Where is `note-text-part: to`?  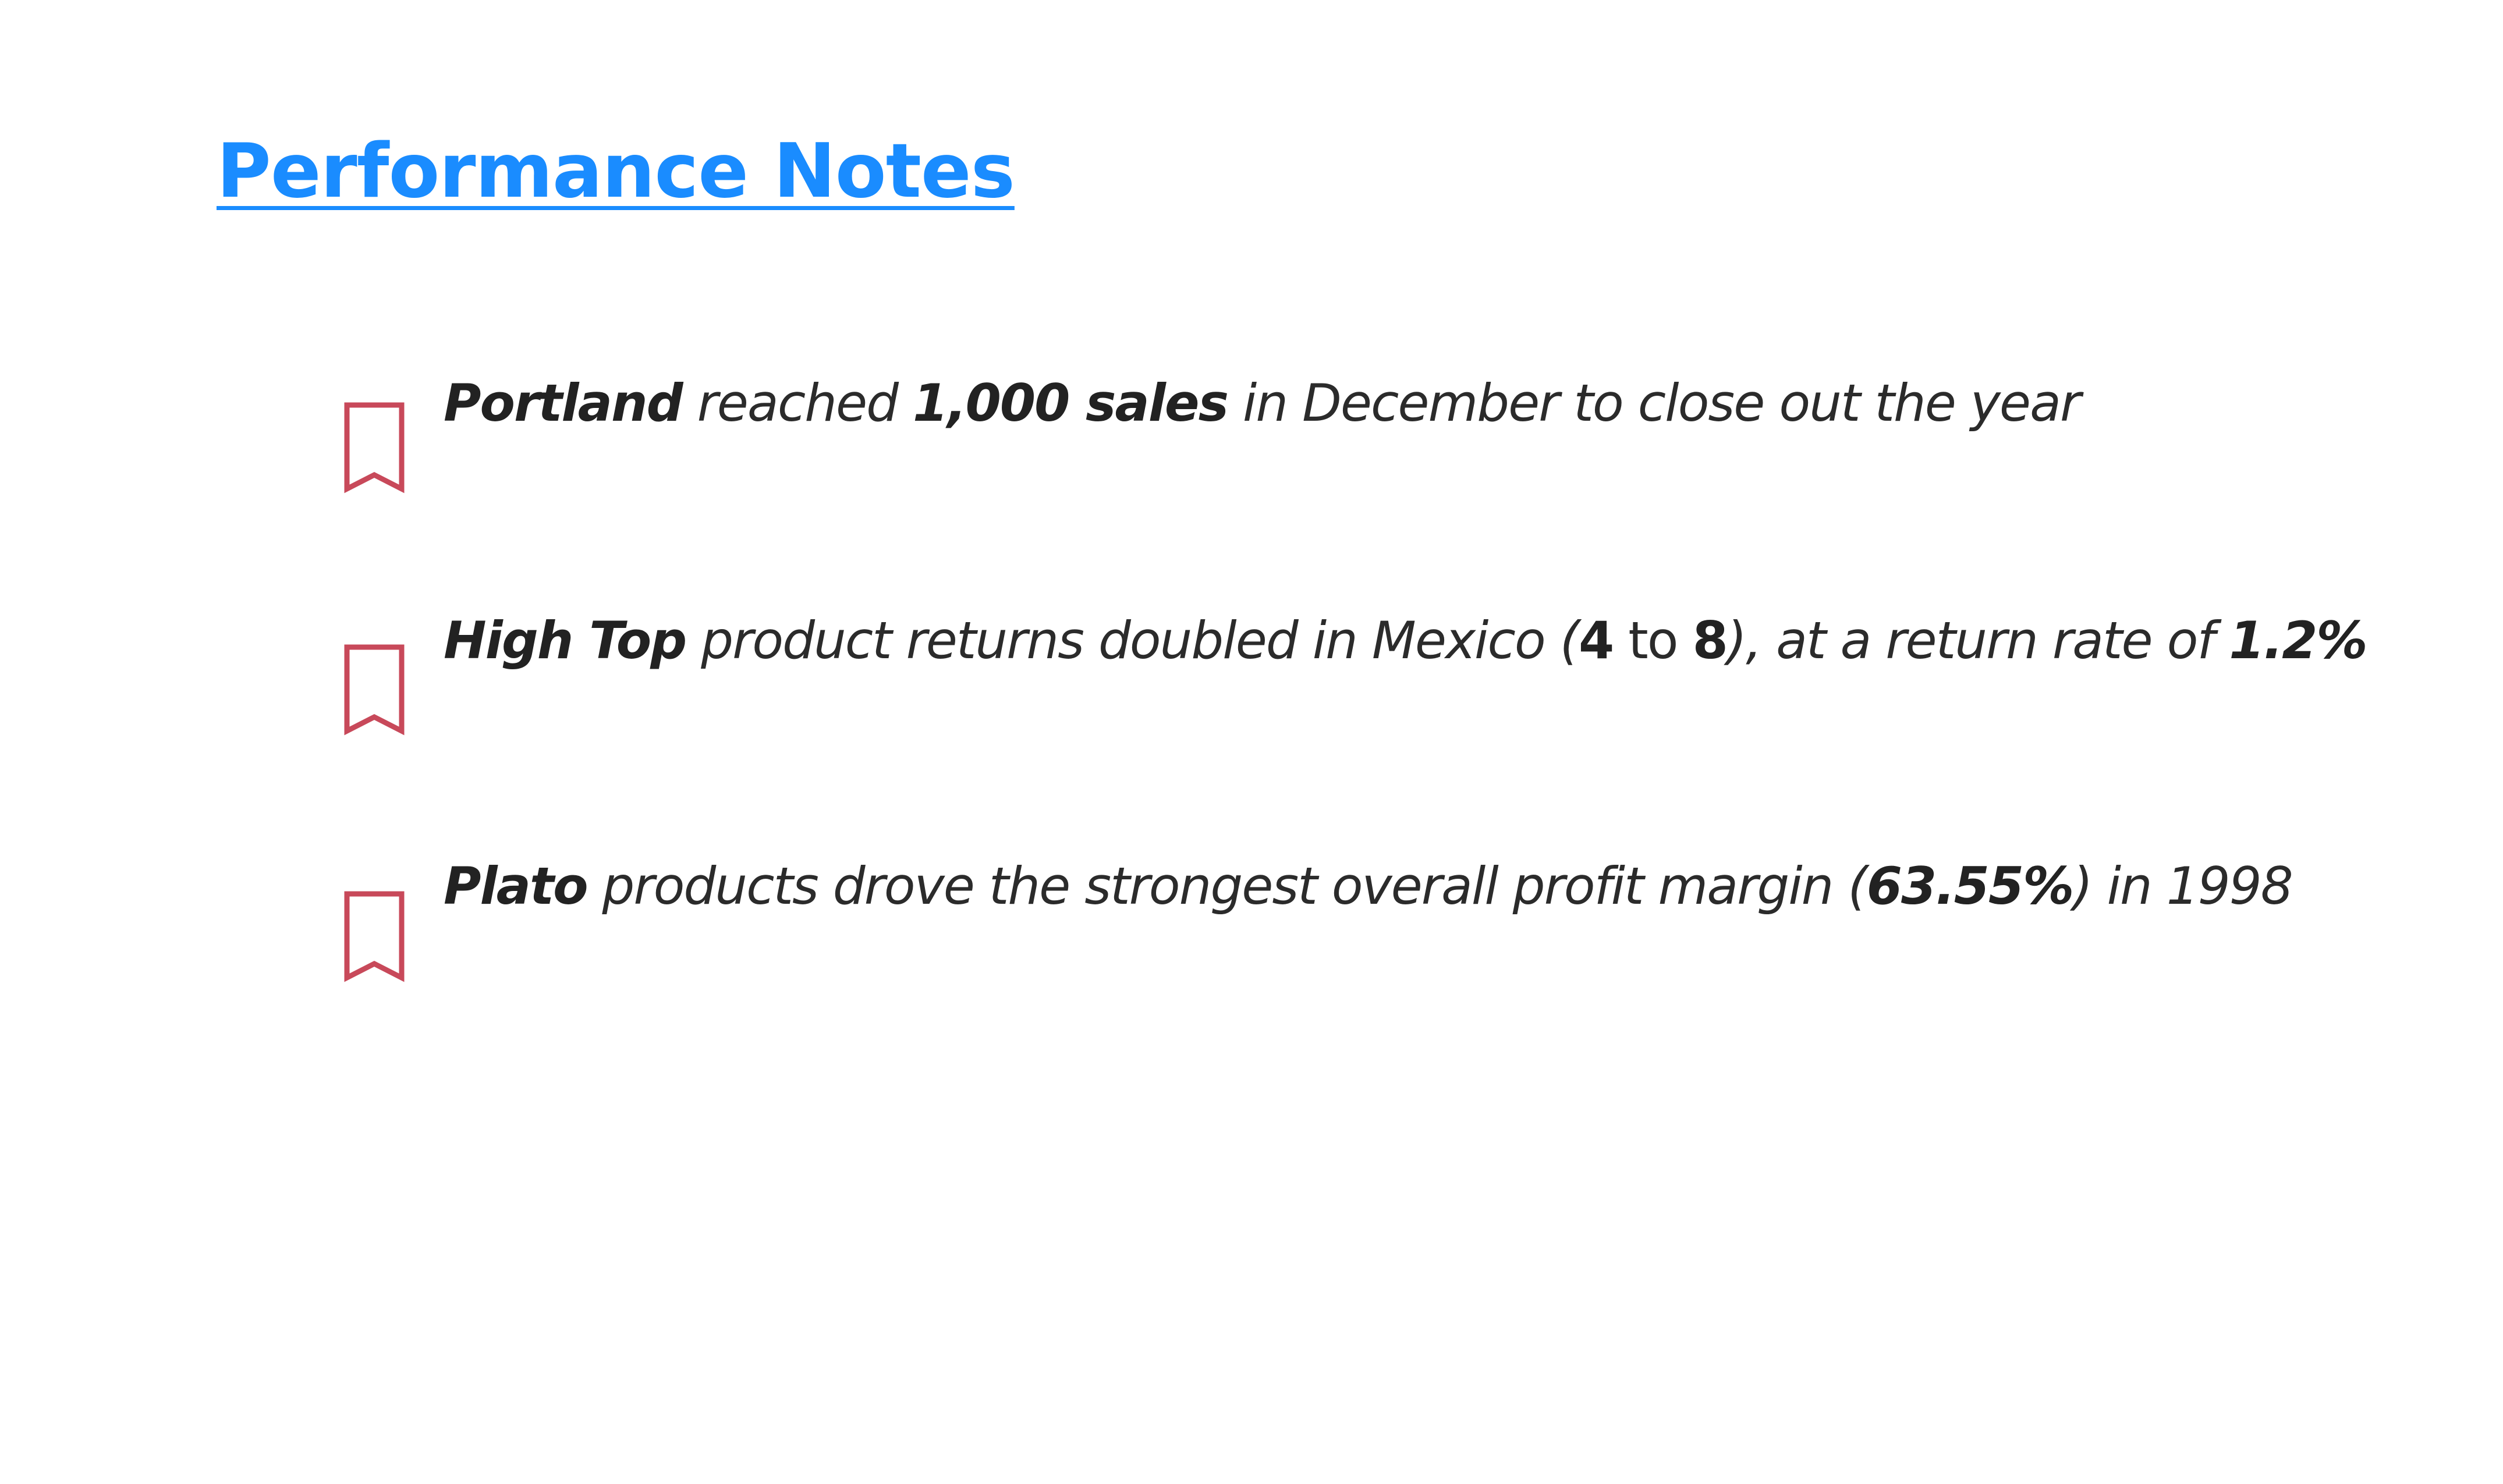 note-text-part: to is located at coordinates (1653, 640).